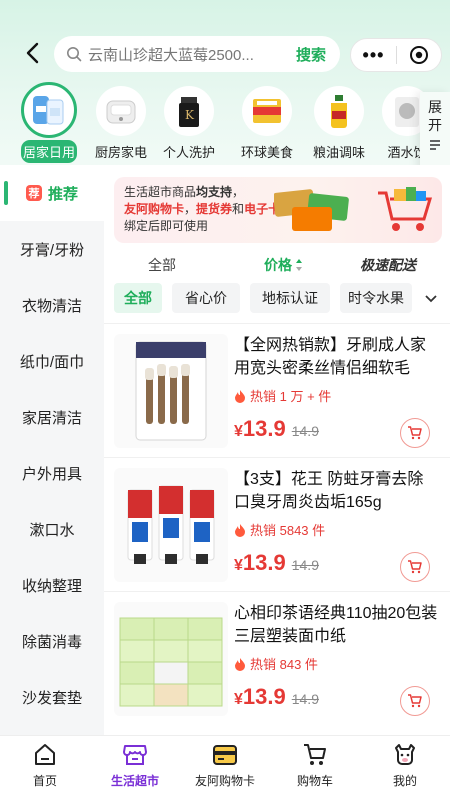 The width and height of the screenshot is (450, 800). What do you see at coordinates (62, 194) in the screenshot?
I see `sidebar-item-label: 推荐` at bounding box center [62, 194].